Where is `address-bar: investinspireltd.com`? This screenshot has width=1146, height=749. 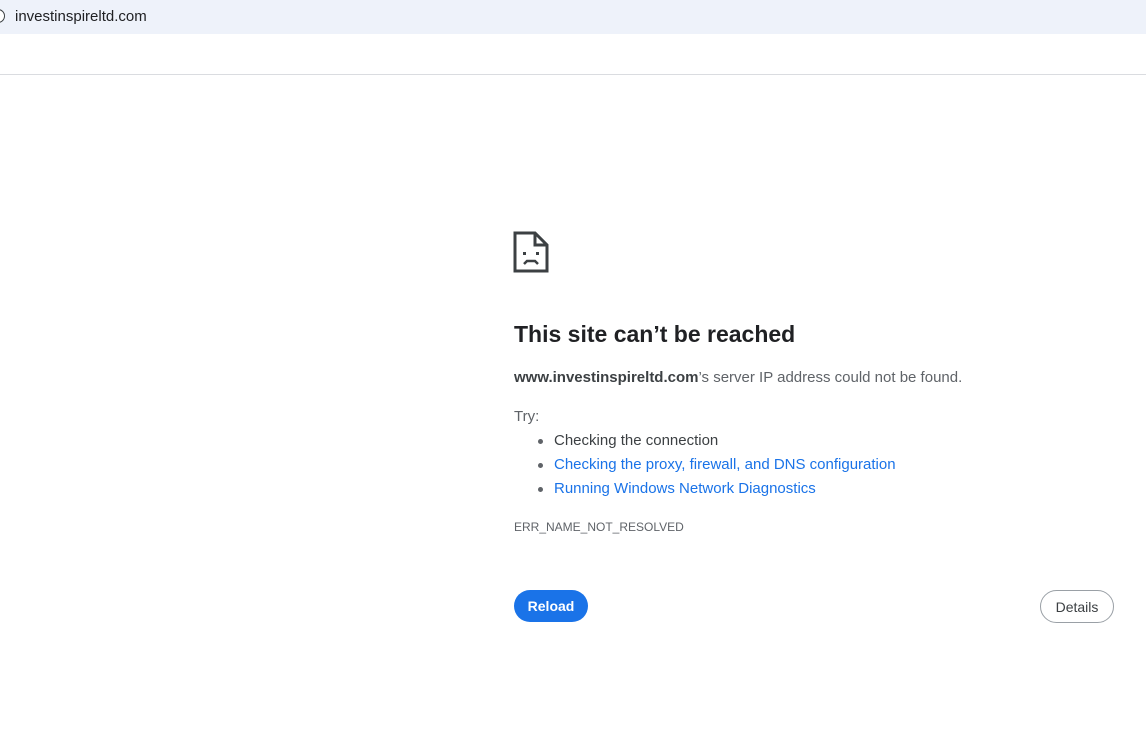 address-bar: investinspireltd.com is located at coordinates (573, 17).